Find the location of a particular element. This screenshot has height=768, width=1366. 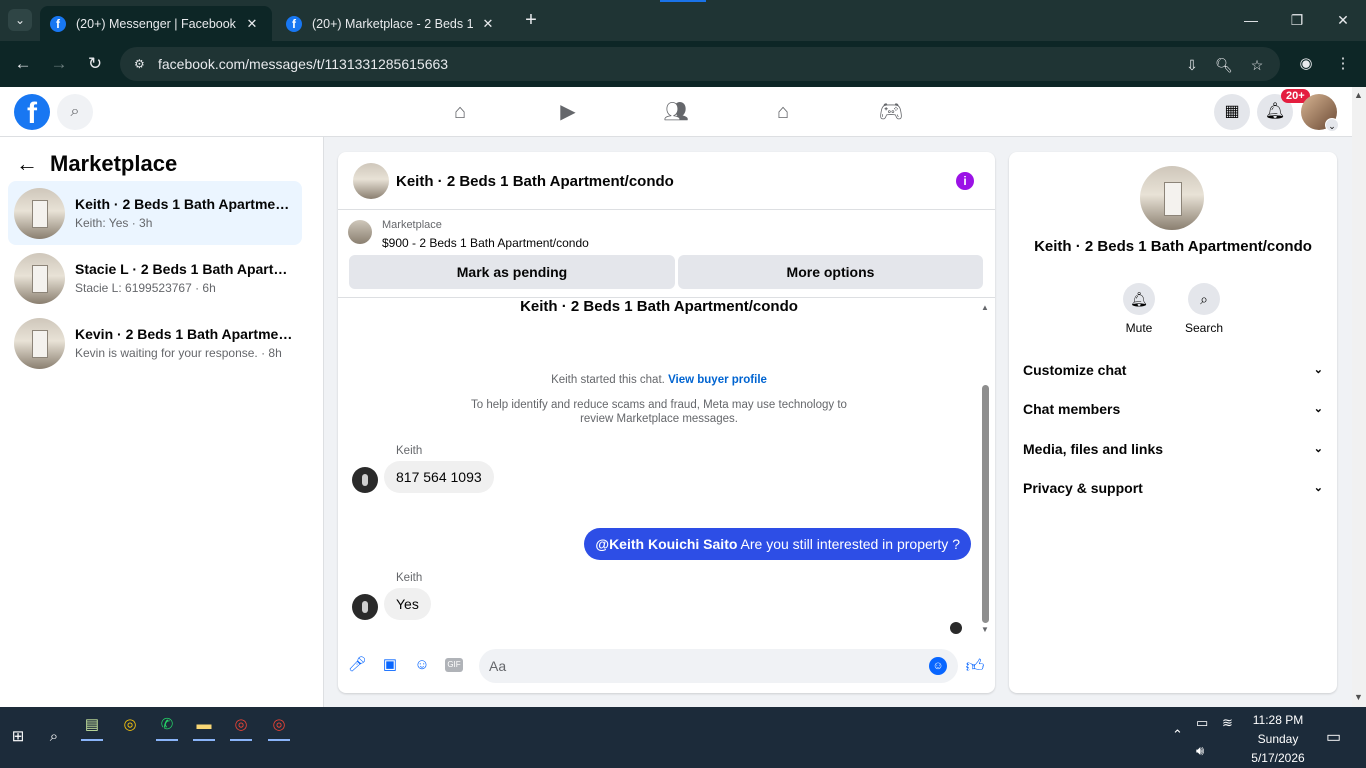

chrome-active-icon: ◎ is located at coordinates (279, 725).